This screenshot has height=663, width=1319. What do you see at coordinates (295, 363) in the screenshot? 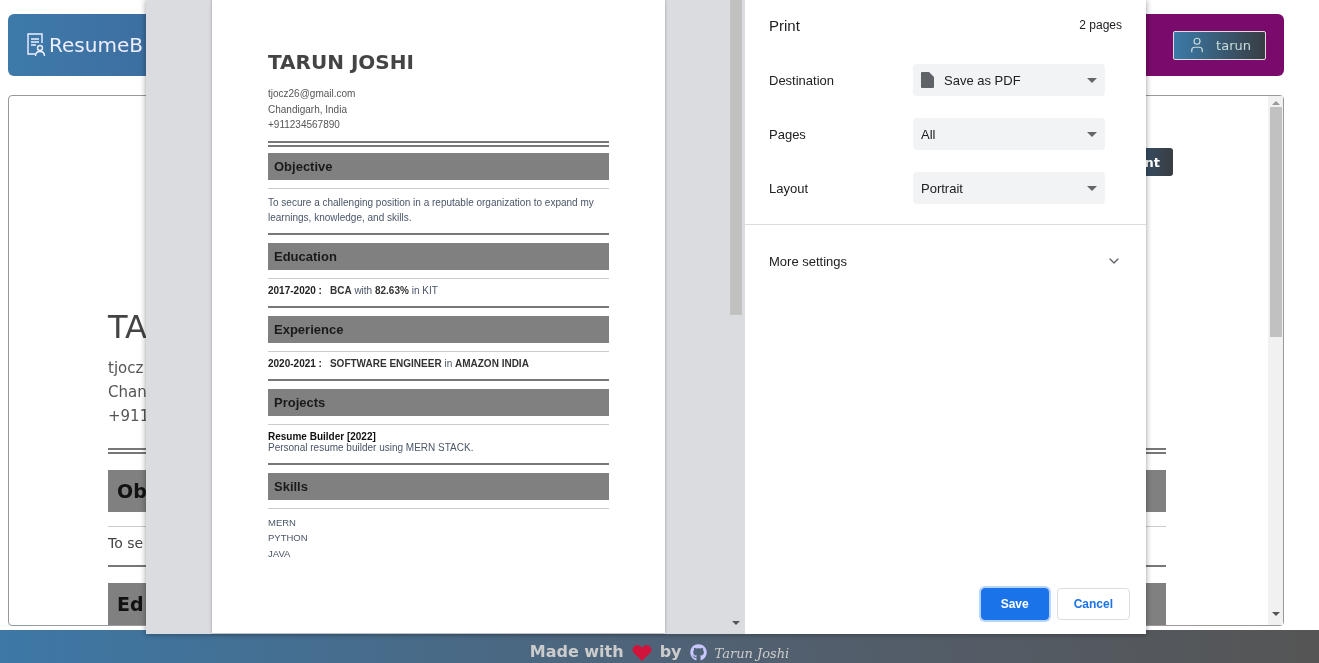
I see `entry-years: 2020-2021 :` at bounding box center [295, 363].